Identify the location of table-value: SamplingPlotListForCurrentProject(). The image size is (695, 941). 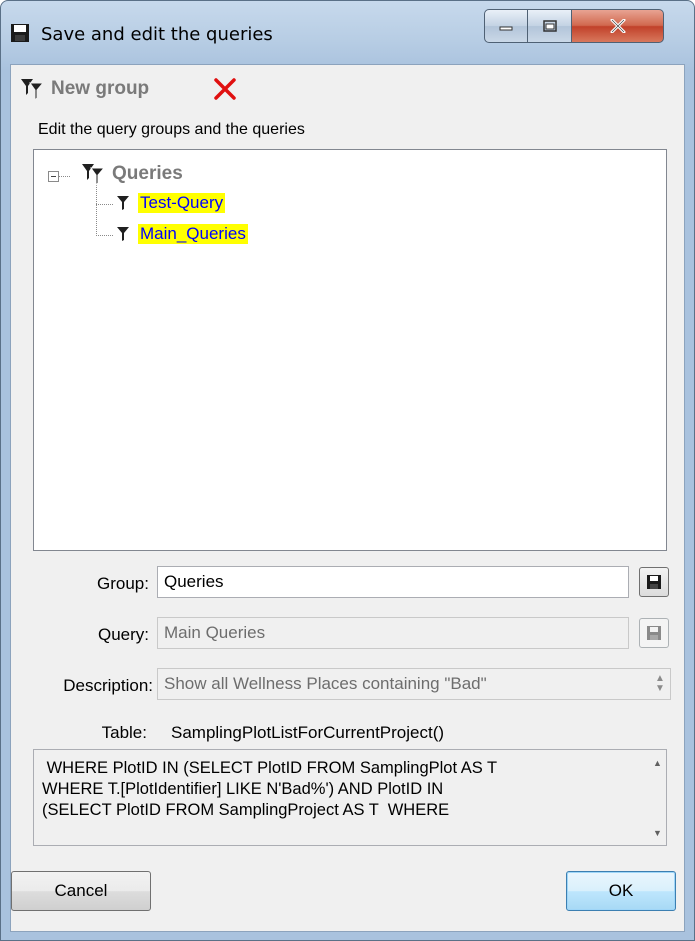
(308, 732).